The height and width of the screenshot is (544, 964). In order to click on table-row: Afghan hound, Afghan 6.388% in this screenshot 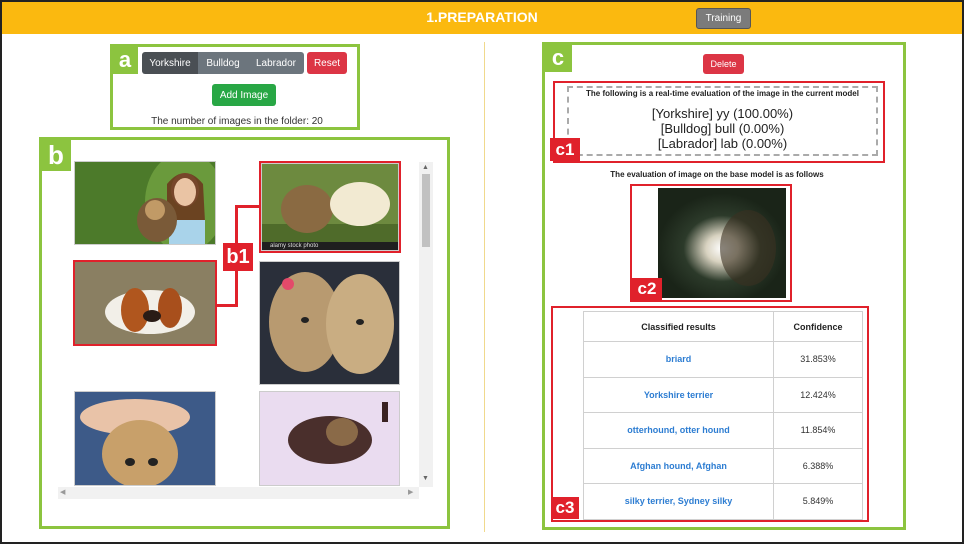, I will do `click(723, 465)`.